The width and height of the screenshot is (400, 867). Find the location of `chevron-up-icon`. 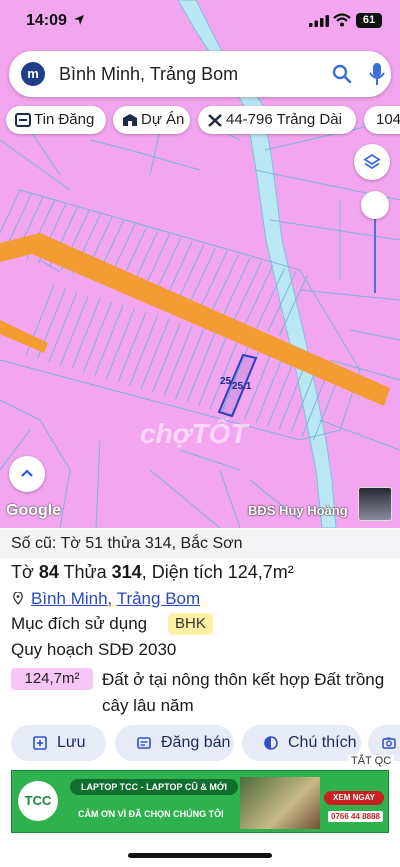

chevron-up-icon is located at coordinates (27, 473).